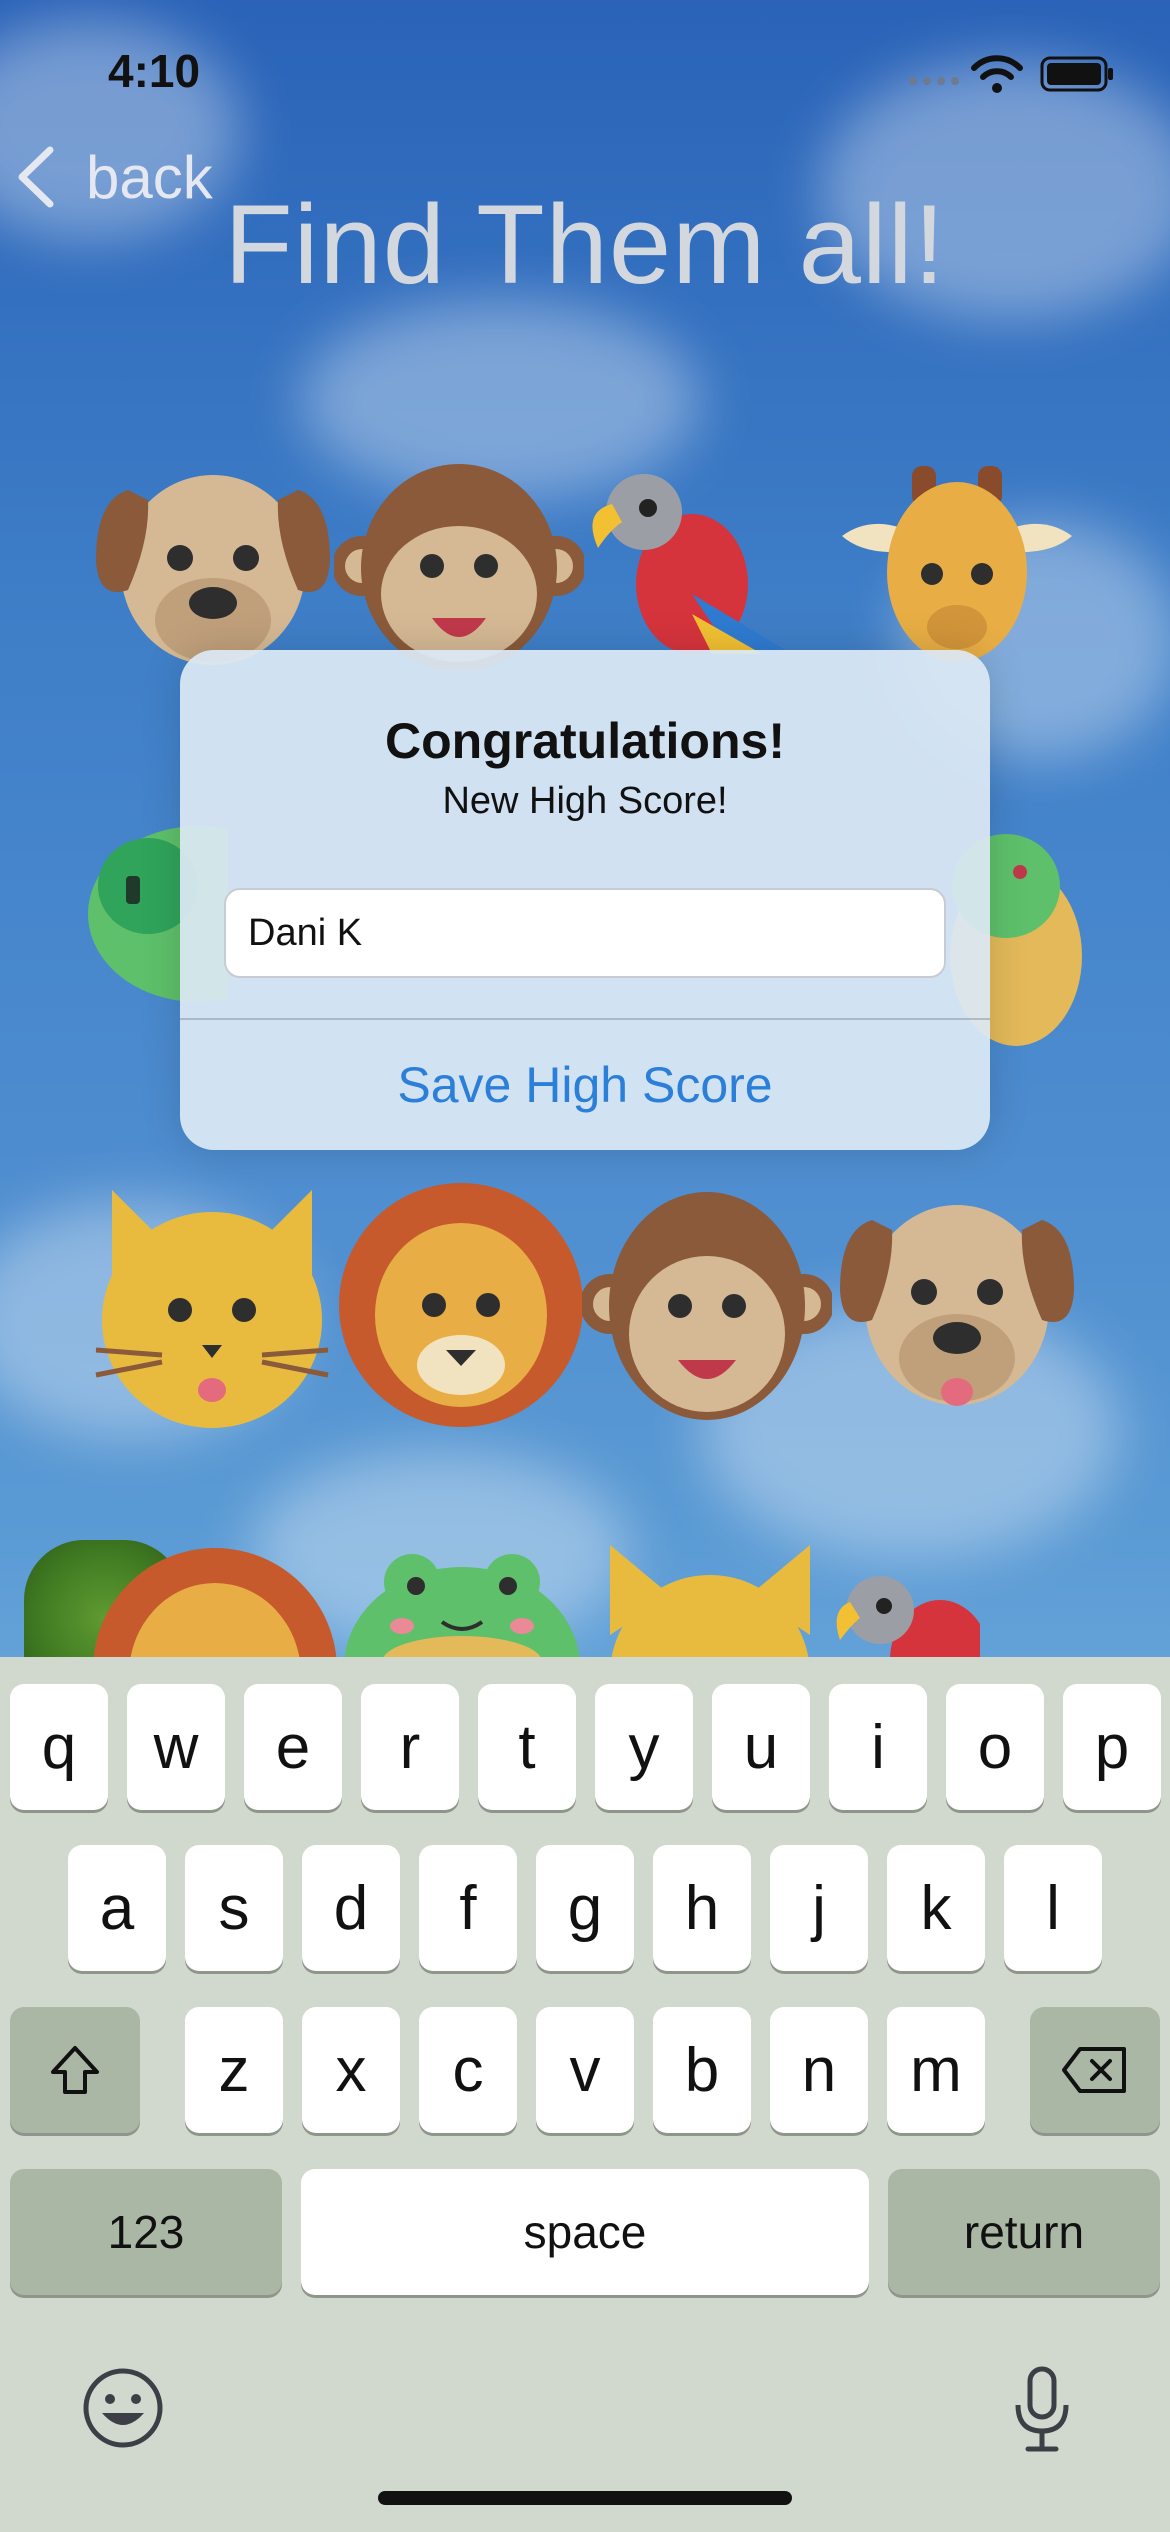 This screenshot has height=2532, width=1170. What do you see at coordinates (462, 1604) in the screenshot?
I see `animal-card-frog` at bounding box center [462, 1604].